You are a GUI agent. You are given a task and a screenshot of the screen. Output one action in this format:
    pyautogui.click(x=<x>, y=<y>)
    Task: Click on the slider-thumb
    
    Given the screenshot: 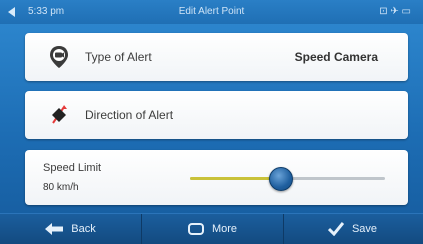 What is the action you would take?
    pyautogui.click(x=280, y=179)
    